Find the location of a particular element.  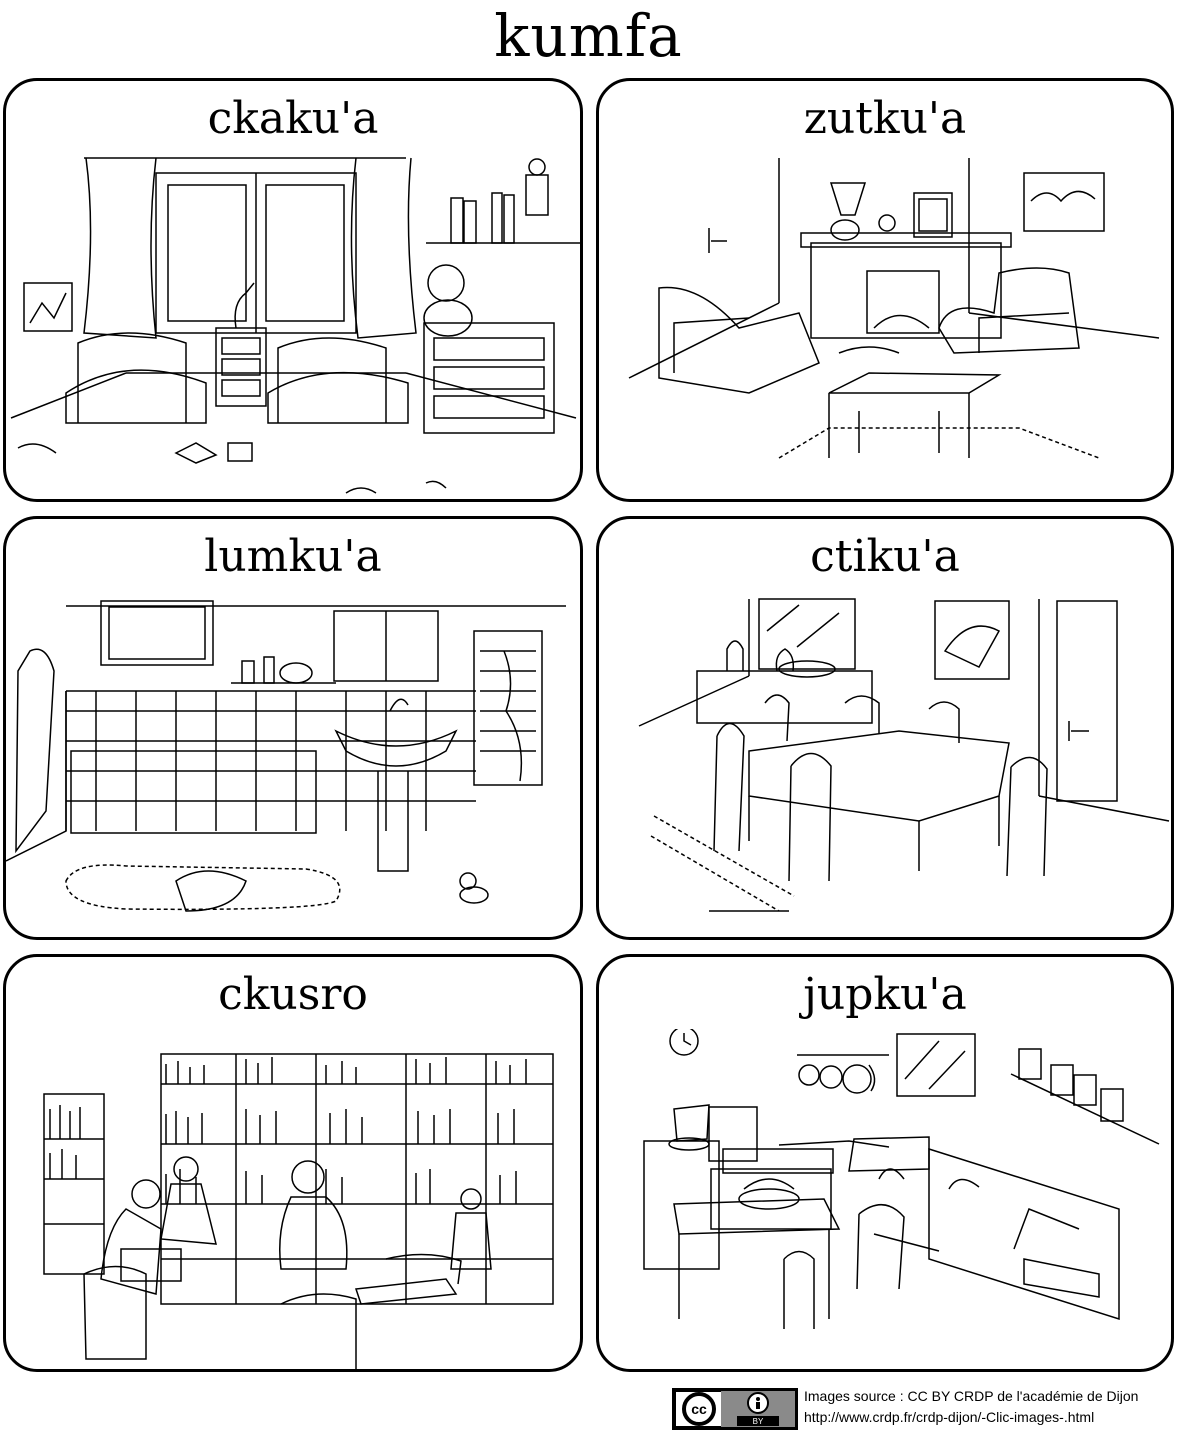

library-illustration is located at coordinates (293, 1199).